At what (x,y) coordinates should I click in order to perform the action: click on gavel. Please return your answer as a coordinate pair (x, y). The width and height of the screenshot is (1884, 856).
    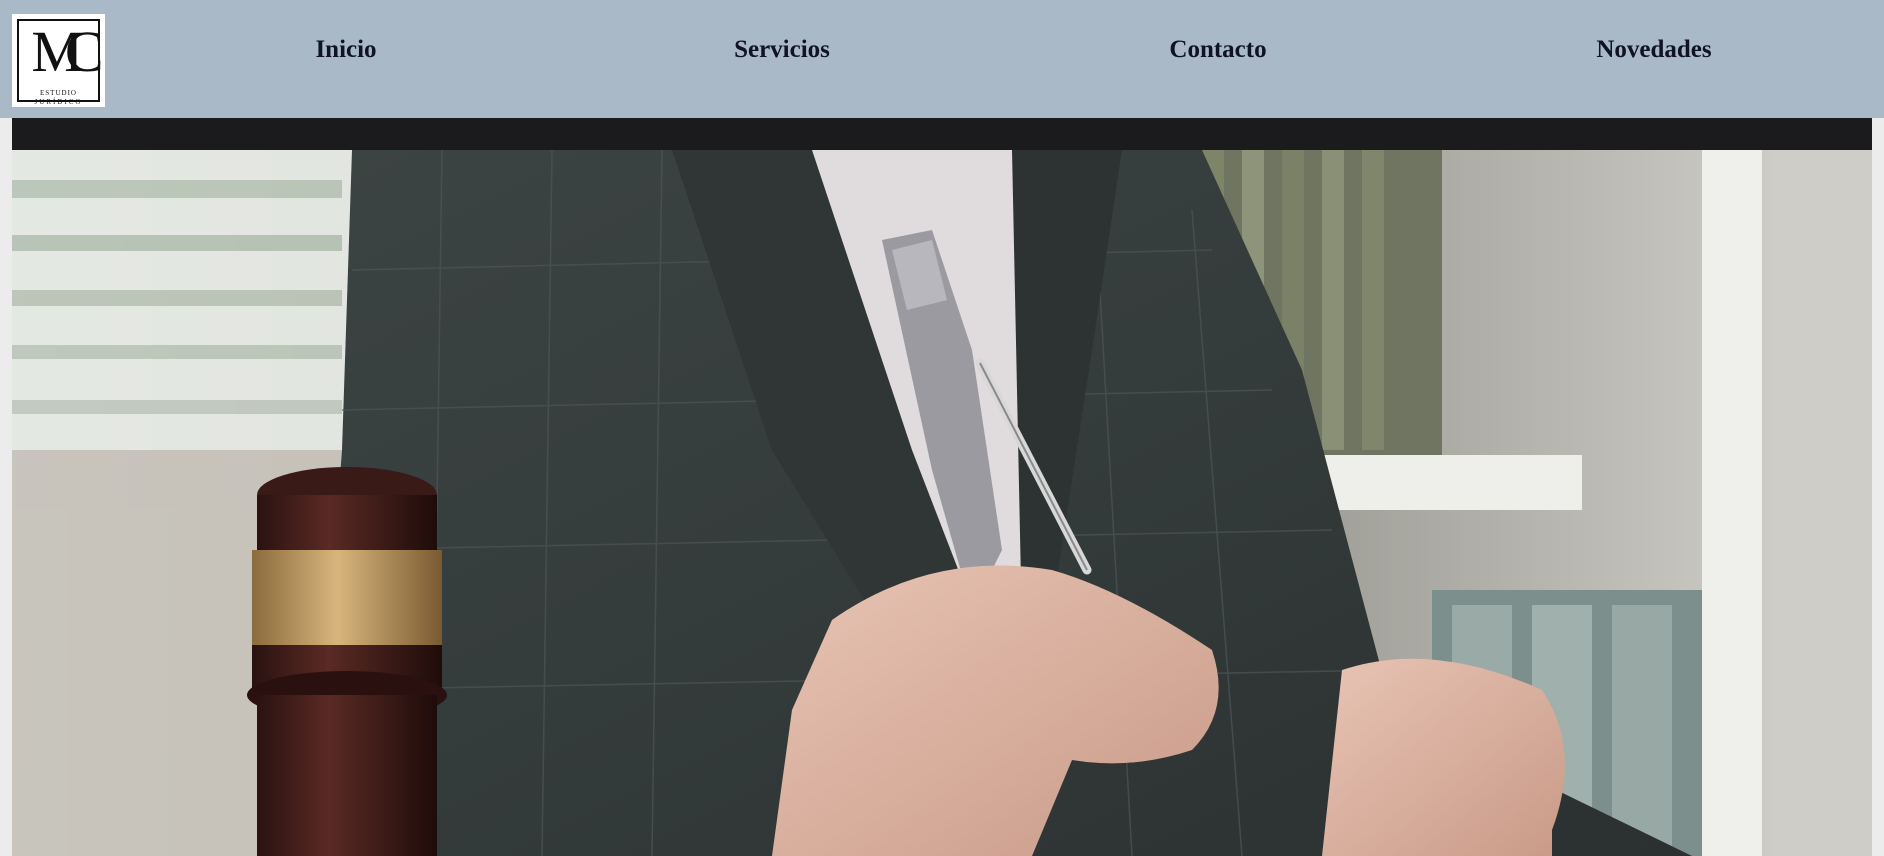
    Looking at the image, I should click on (347, 661).